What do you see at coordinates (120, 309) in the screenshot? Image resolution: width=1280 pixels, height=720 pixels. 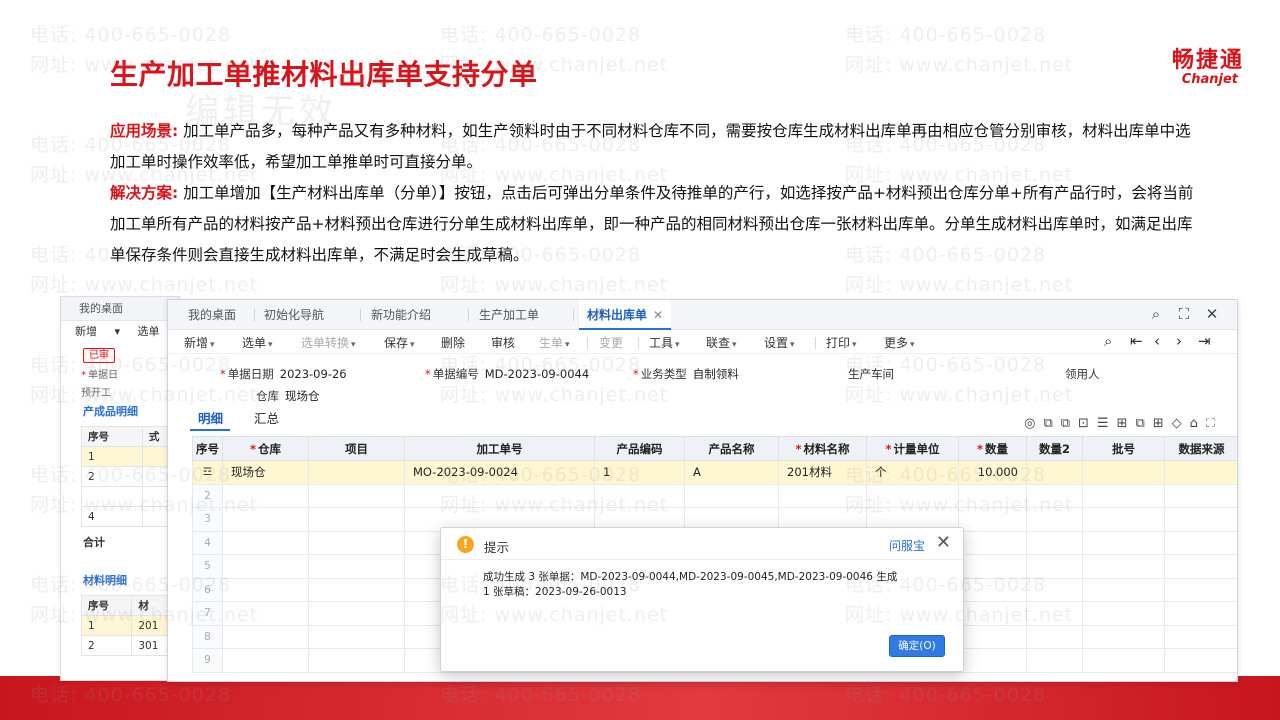 I see `back-tab-desktop: 我的桌面` at bounding box center [120, 309].